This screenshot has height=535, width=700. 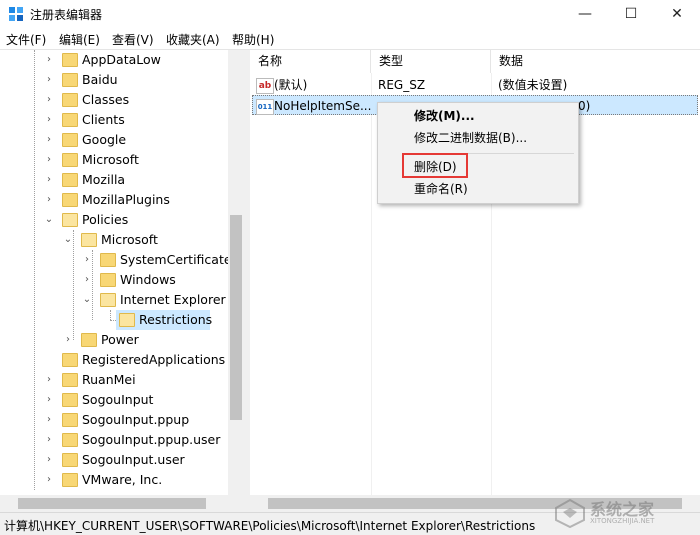 What do you see at coordinates (620, 514) in the screenshot?
I see `watermark: 系统之家 XITONGZHIJIA.NET` at bounding box center [620, 514].